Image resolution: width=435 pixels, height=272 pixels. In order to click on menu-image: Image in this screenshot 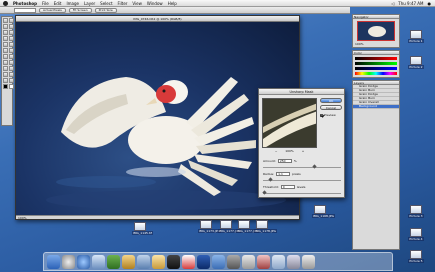, I will do `click(72, 3)`.